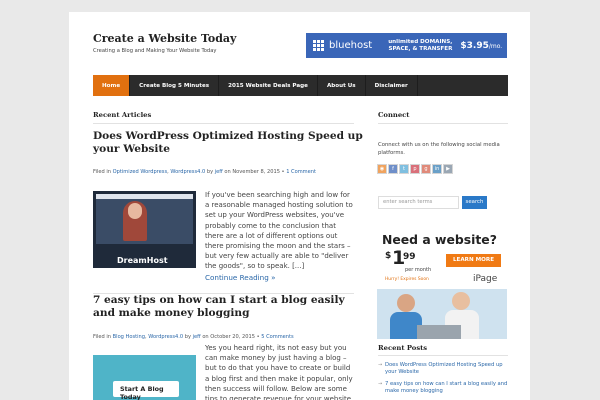 Image resolution: width=600 pixels, height=400 pixels. I want to click on linkedin-icon: in, so click(437, 169).